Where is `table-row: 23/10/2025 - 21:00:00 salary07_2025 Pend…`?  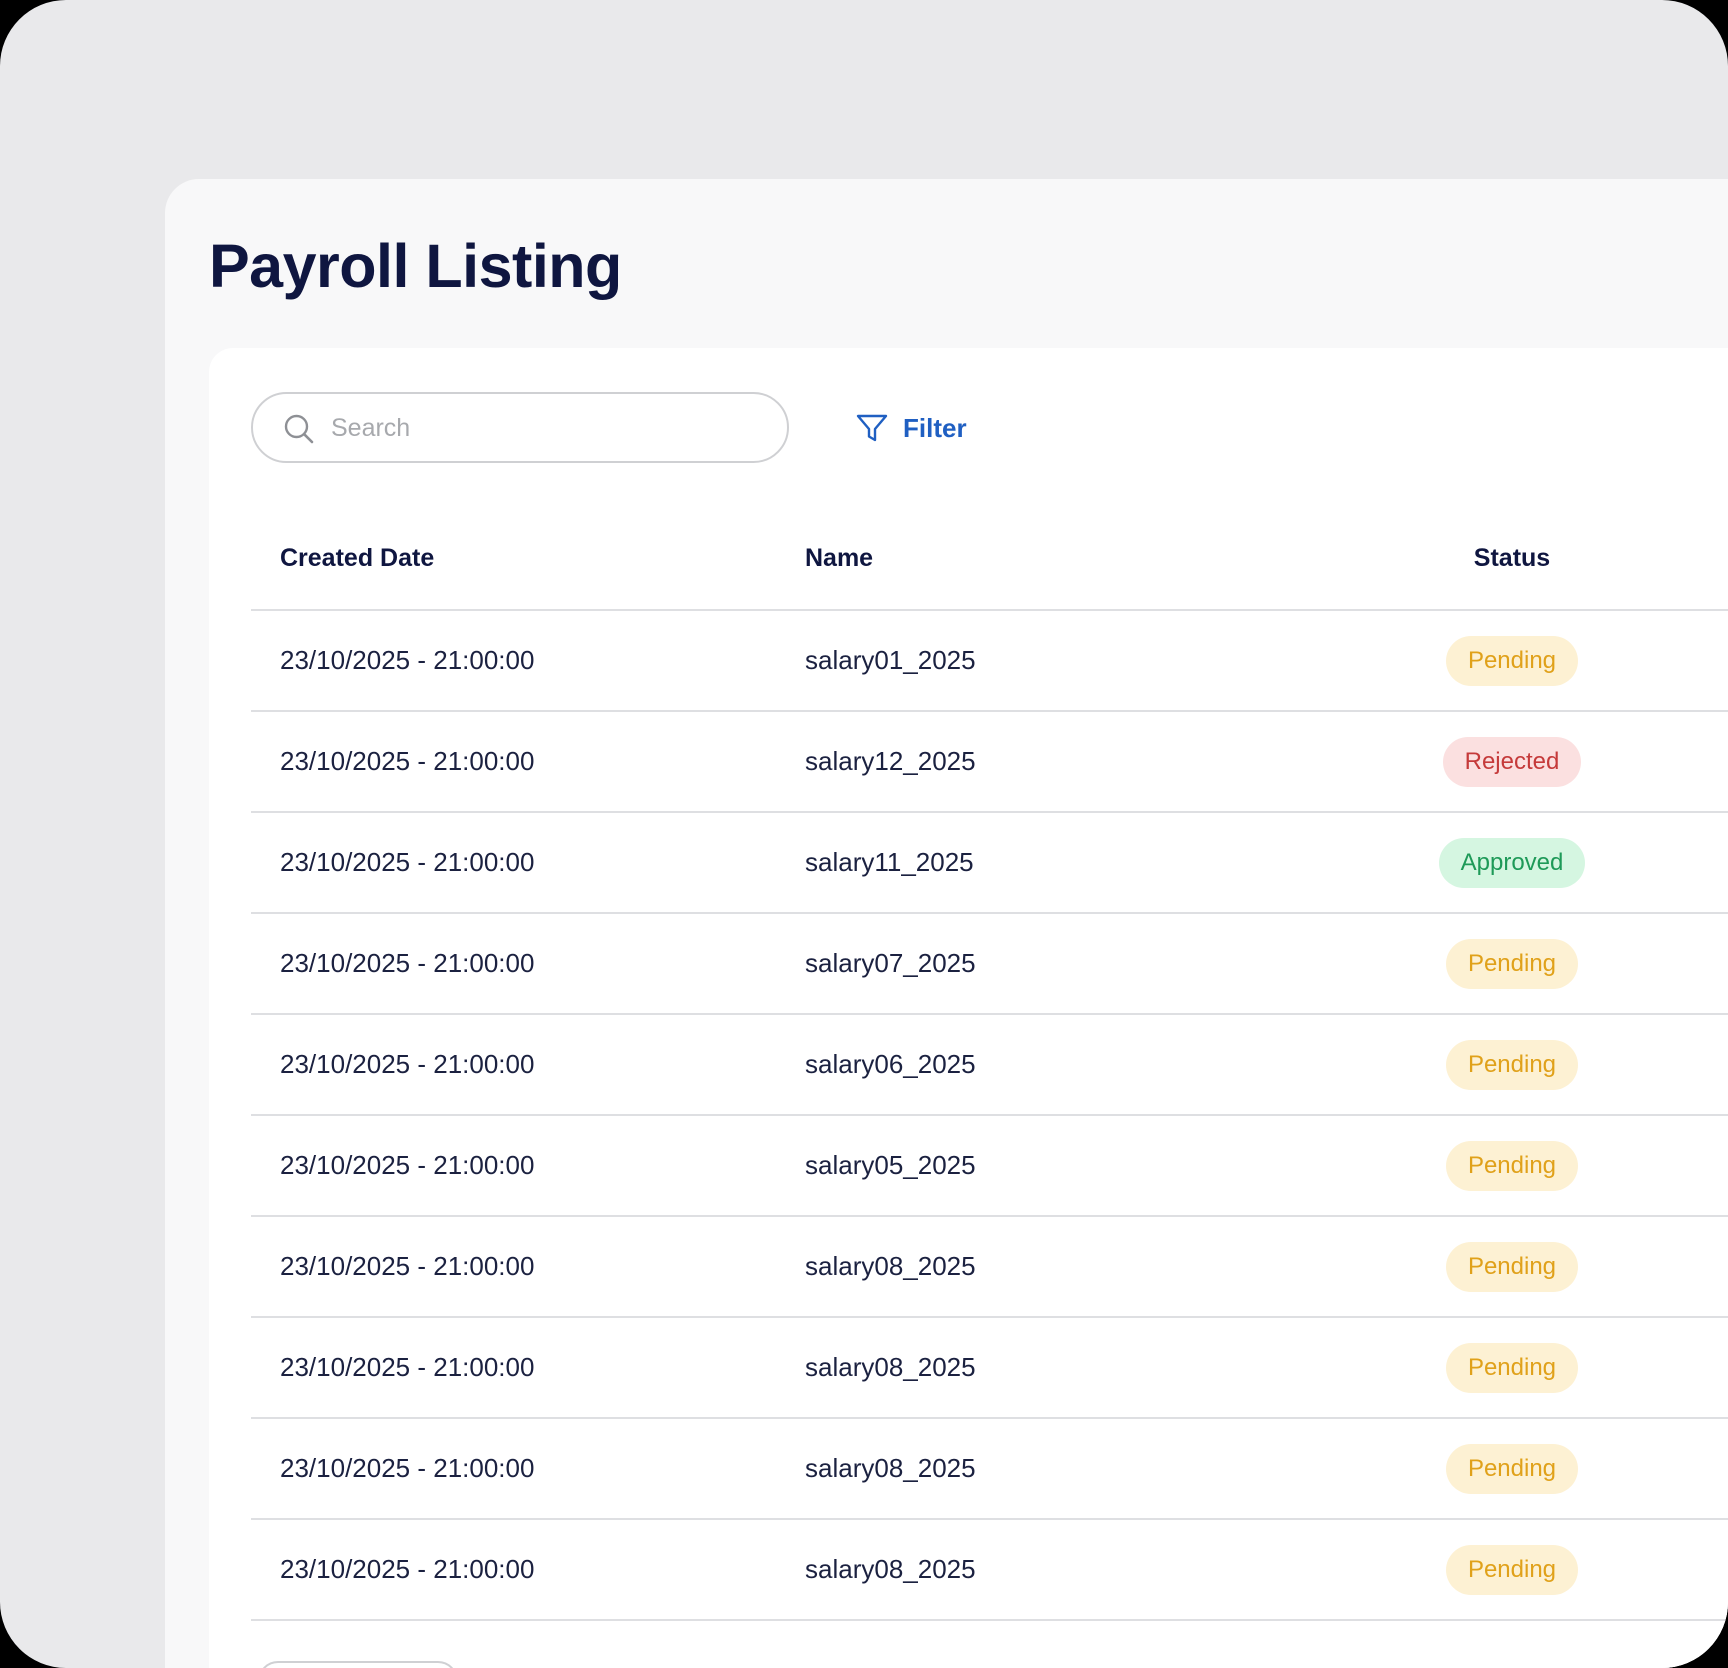
table-row: 23/10/2025 - 21:00:00 salary07_2025 Pend… is located at coordinates (989, 964).